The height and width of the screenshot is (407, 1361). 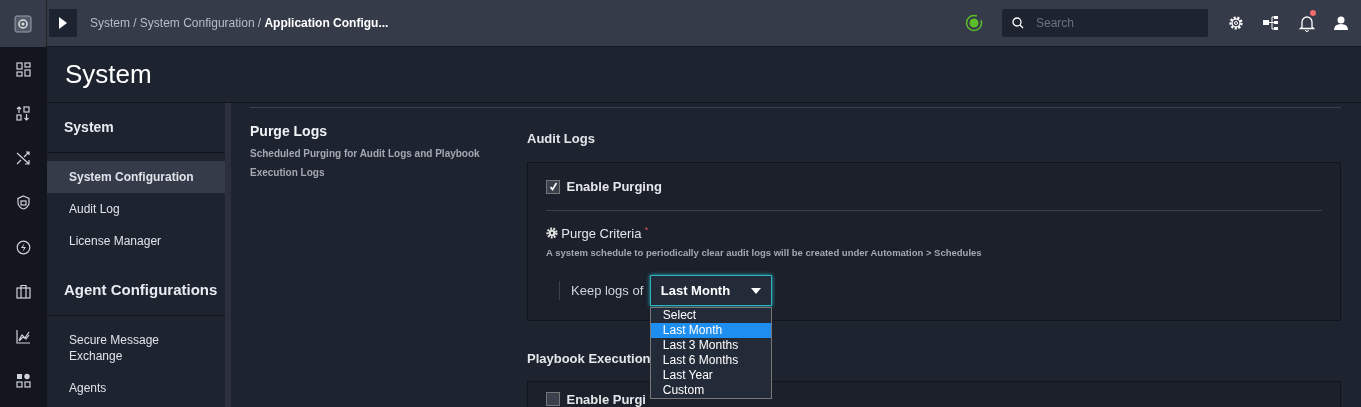 I want to click on required-mark: *, so click(x=646, y=230).